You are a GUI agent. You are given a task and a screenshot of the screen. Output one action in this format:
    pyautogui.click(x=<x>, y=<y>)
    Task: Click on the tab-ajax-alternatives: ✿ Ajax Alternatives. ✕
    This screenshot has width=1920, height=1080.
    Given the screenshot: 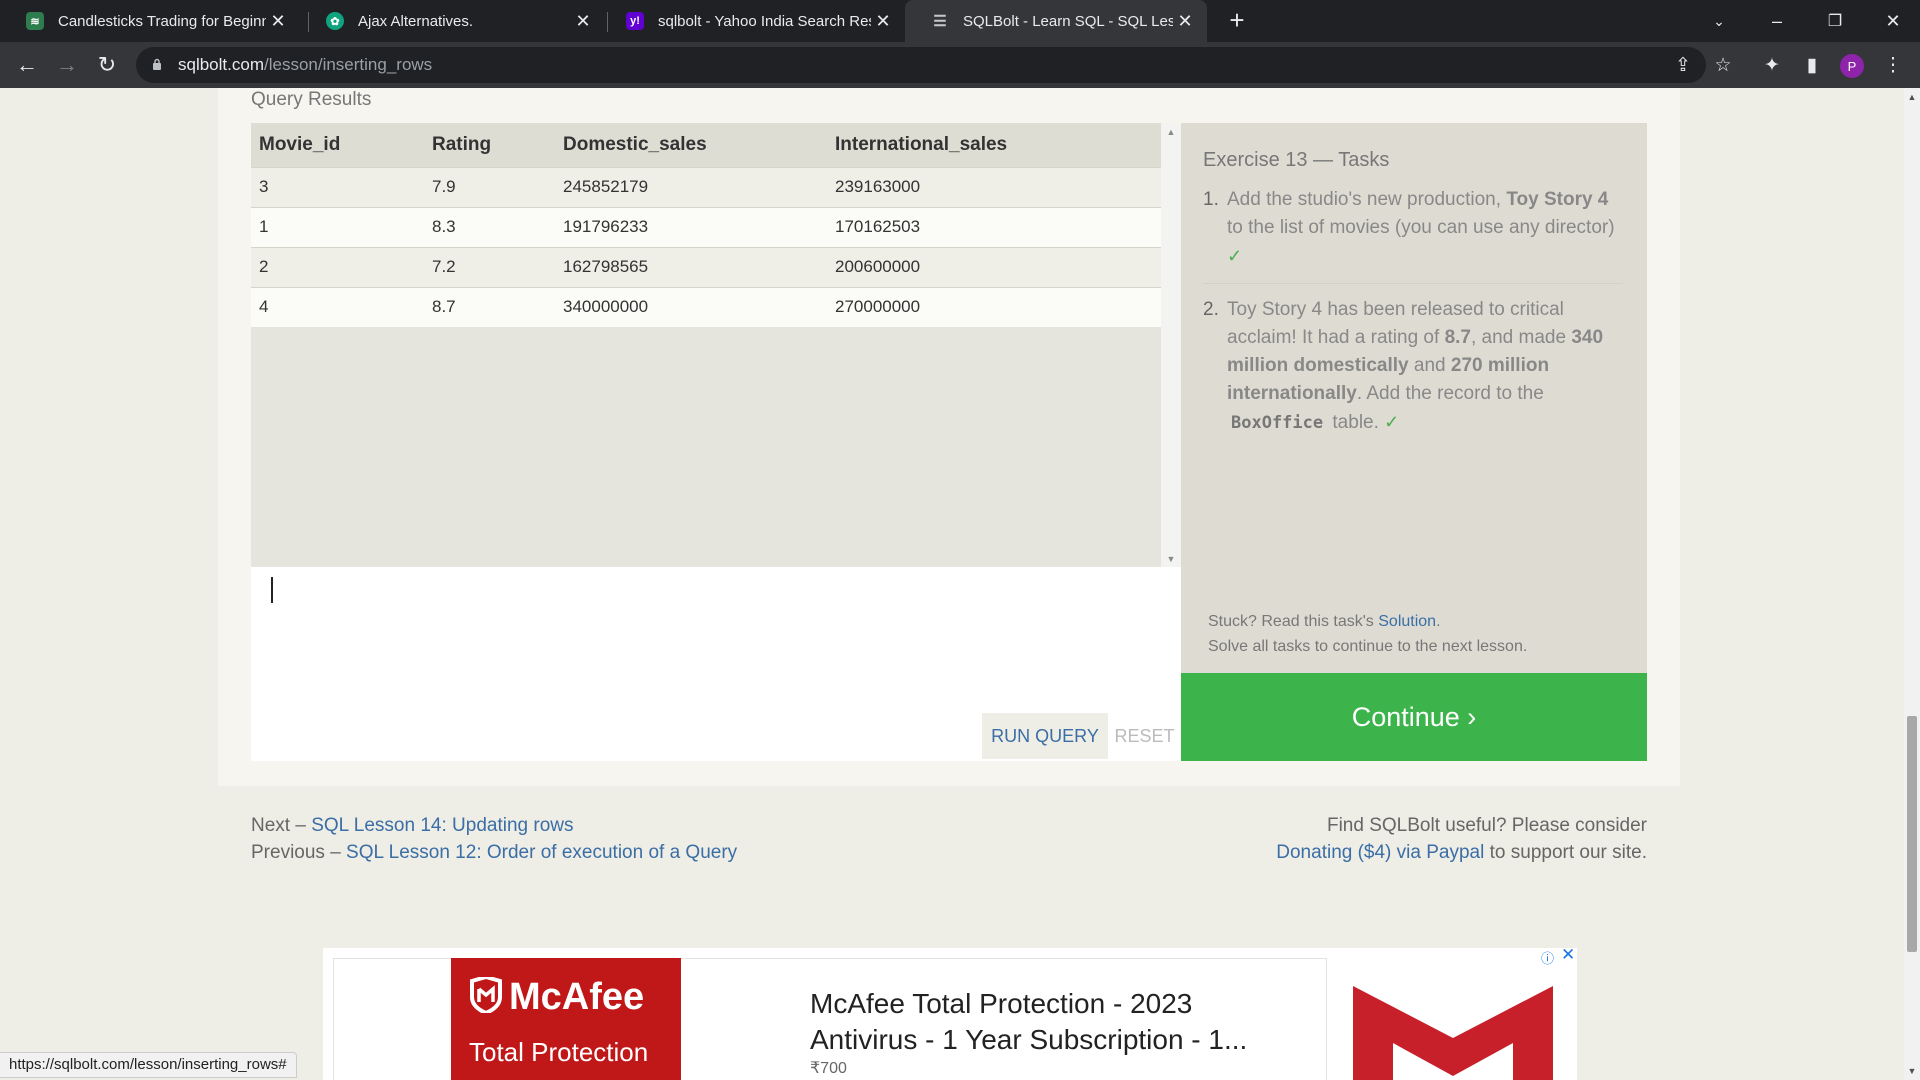 What is the action you would take?
    pyautogui.click(x=452, y=21)
    